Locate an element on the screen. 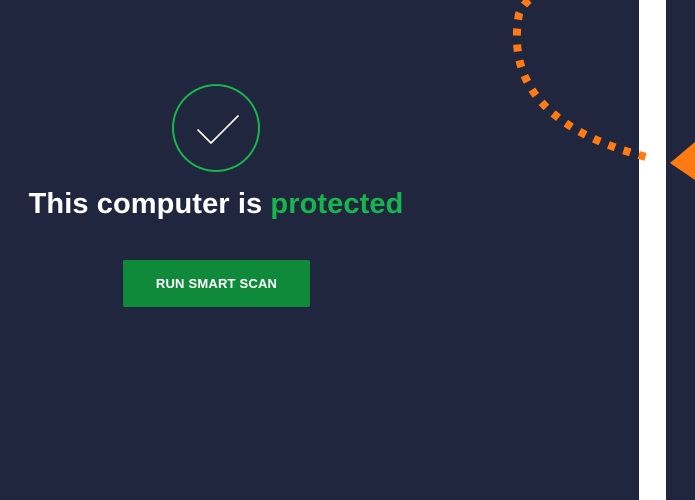 This screenshot has width=695, height=500. protection-status-circle is located at coordinates (216, 128).